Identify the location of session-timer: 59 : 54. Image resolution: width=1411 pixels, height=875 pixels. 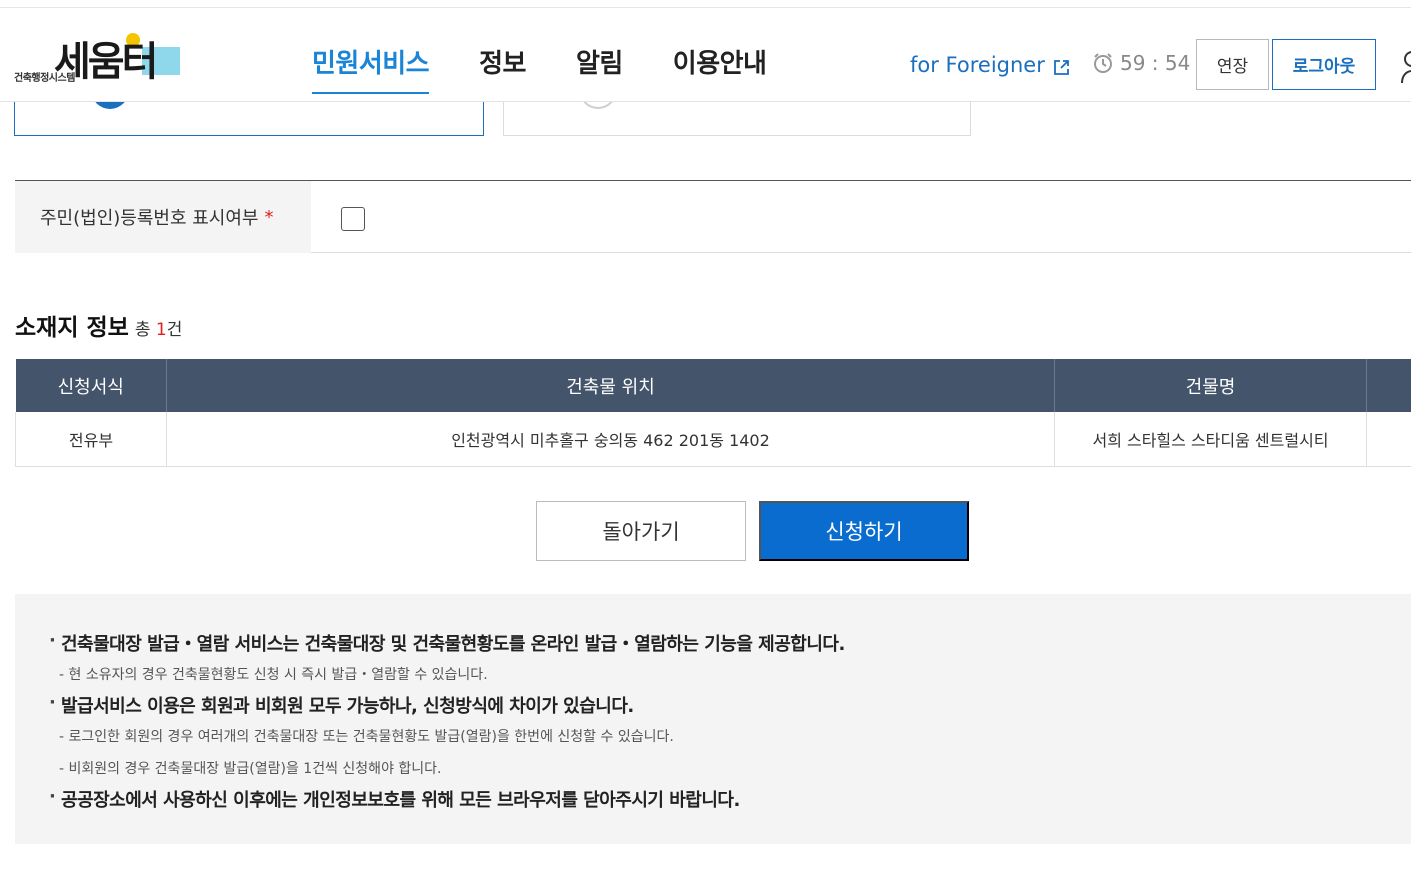
(1141, 63).